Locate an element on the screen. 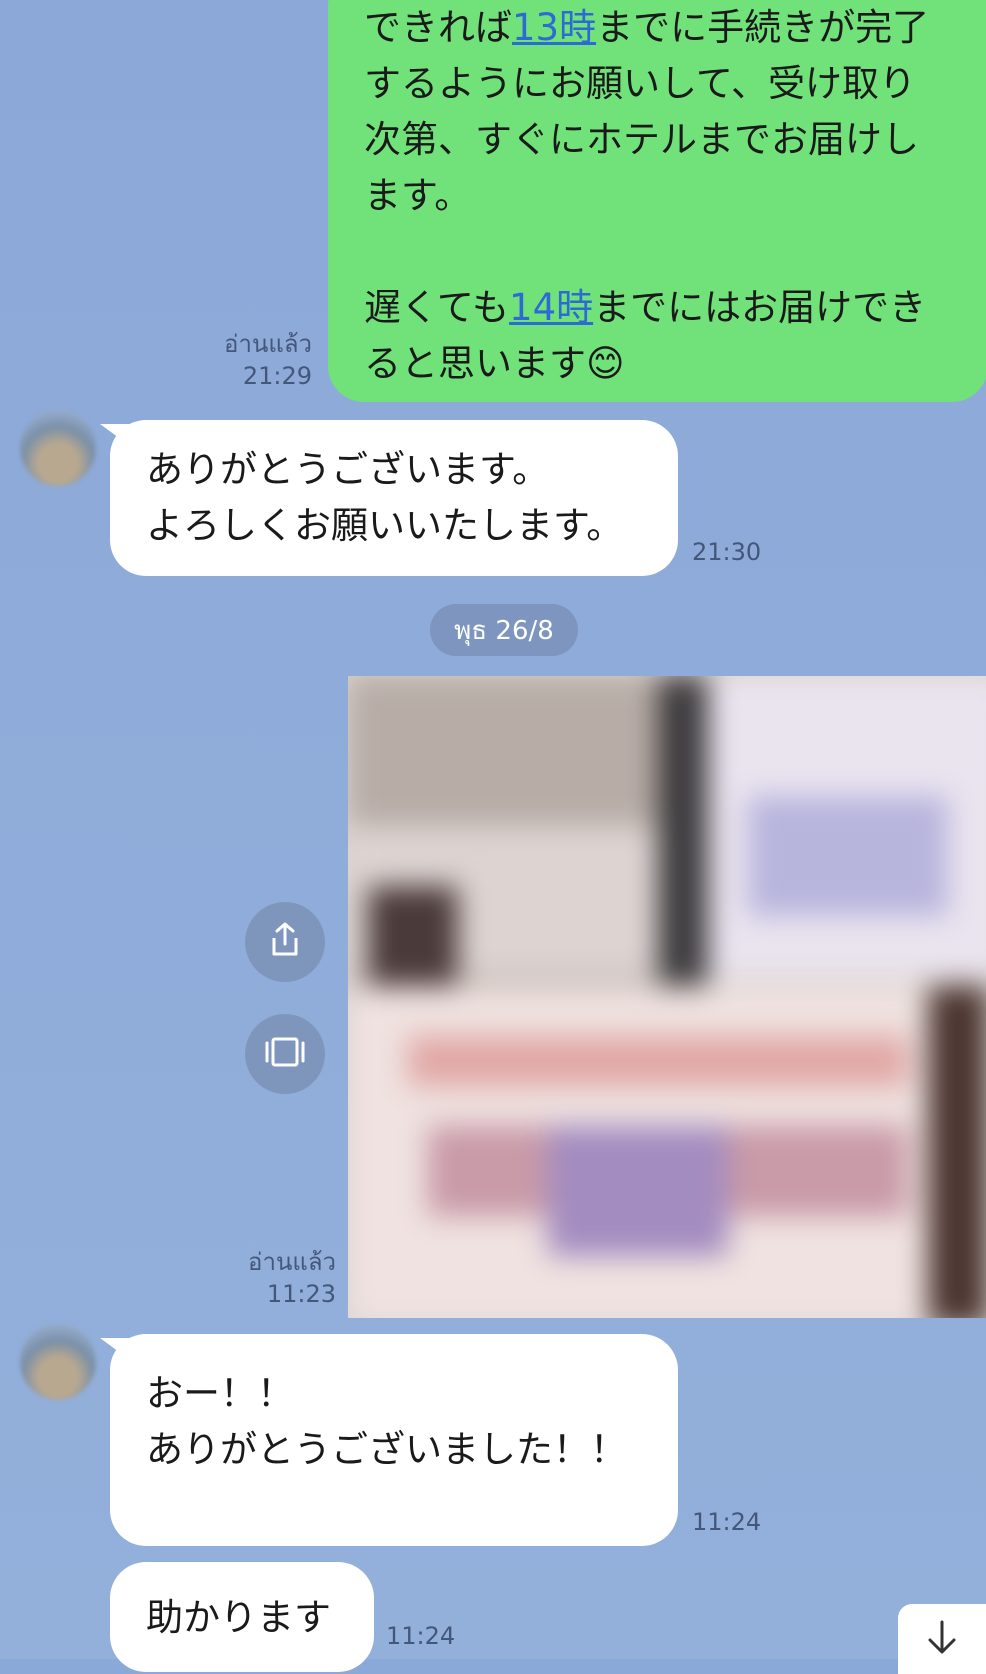 This screenshot has width=986, height=1674. gallery-button is located at coordinates (285, 1054).